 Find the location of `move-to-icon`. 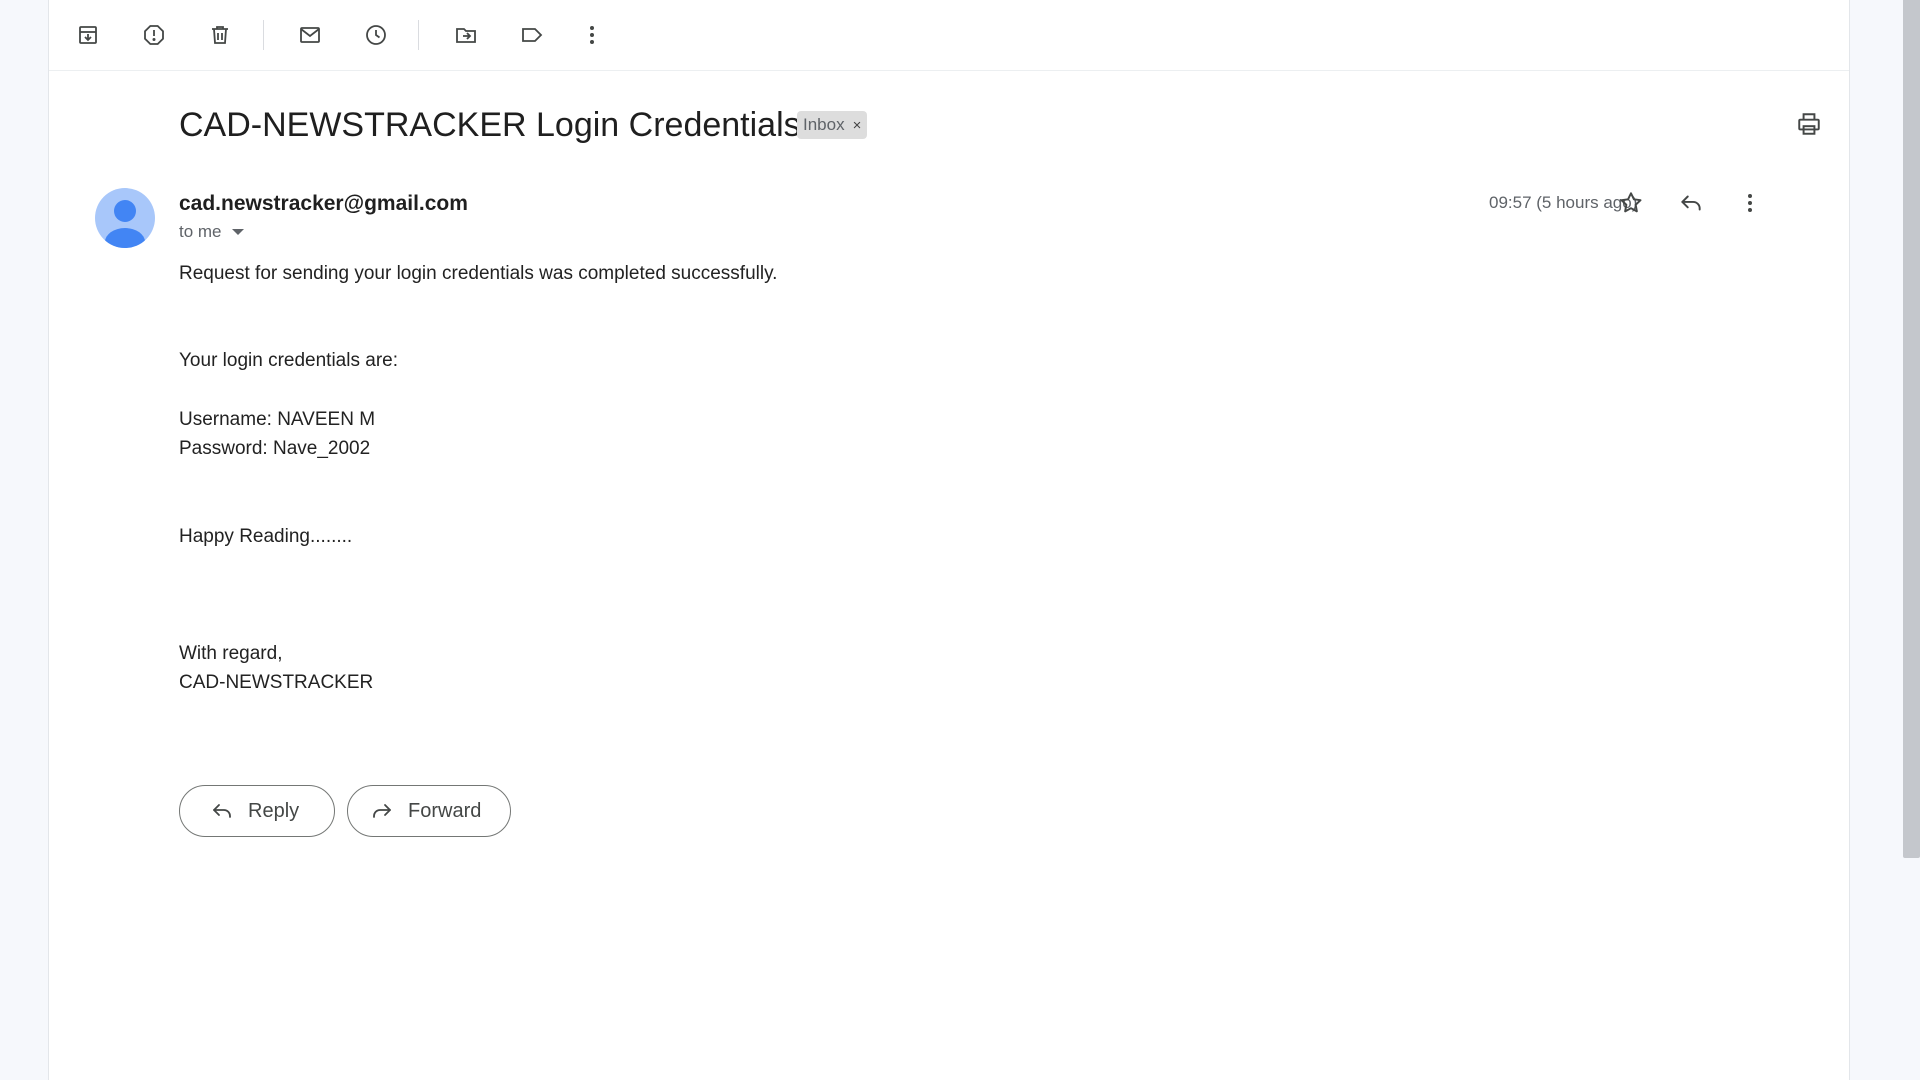

move-to-icon is located at coordinates (466, 35).